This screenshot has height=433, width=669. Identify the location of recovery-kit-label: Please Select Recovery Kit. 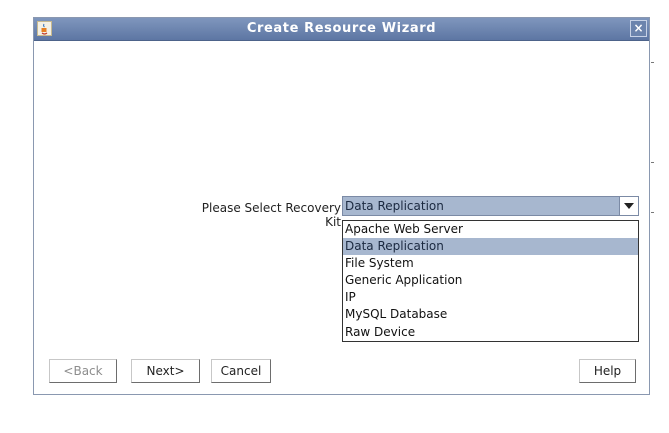
(271, 215).